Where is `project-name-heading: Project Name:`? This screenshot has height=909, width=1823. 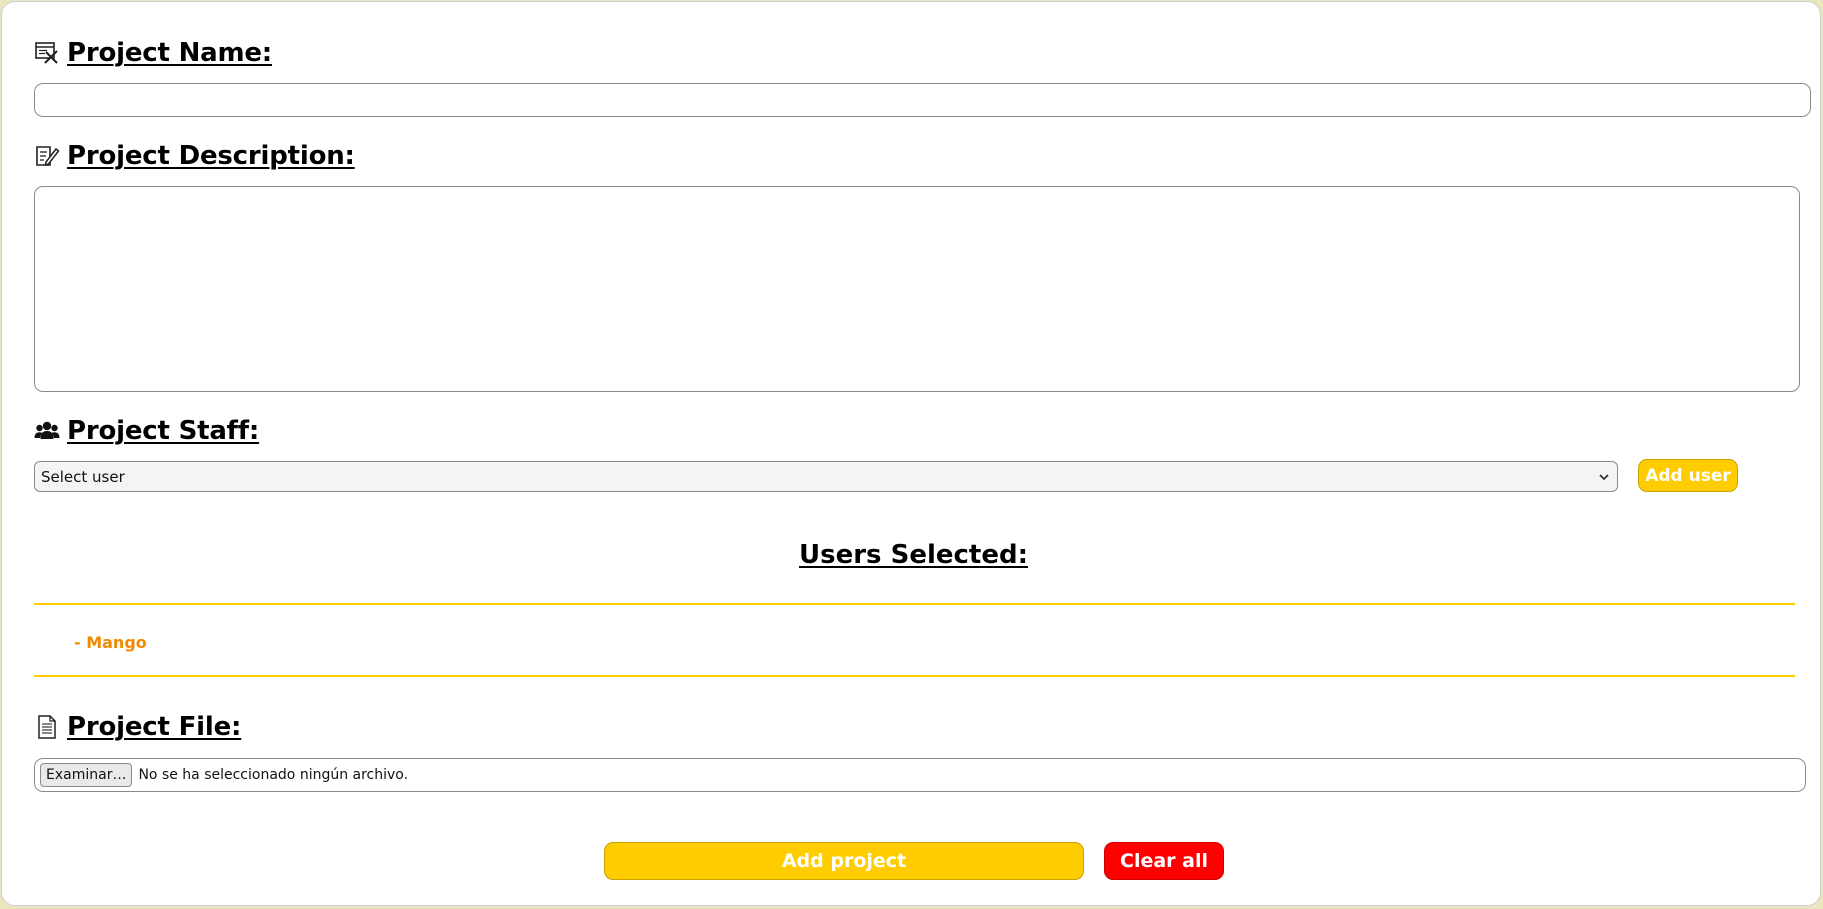 project-name-heading: Project Name: is located at coordinates (153, 53).